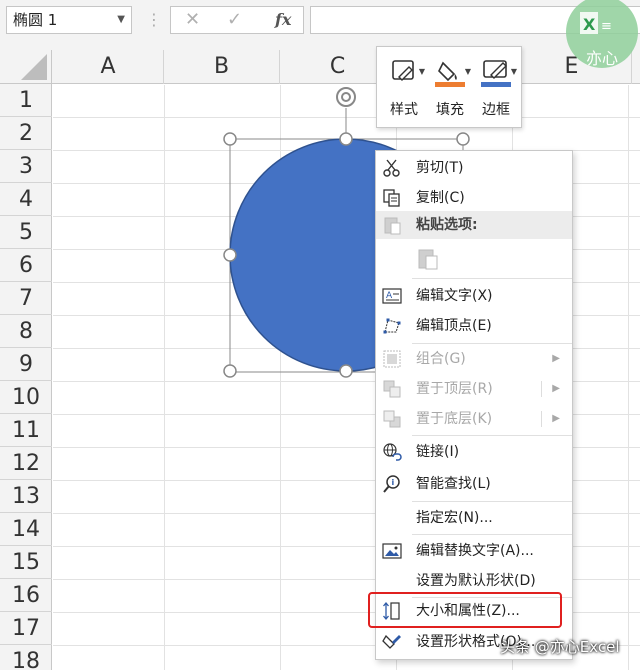 This screenshot has height=670, width=640. I want to click on menu-item-copy: 复制(C), so click(474, 198).